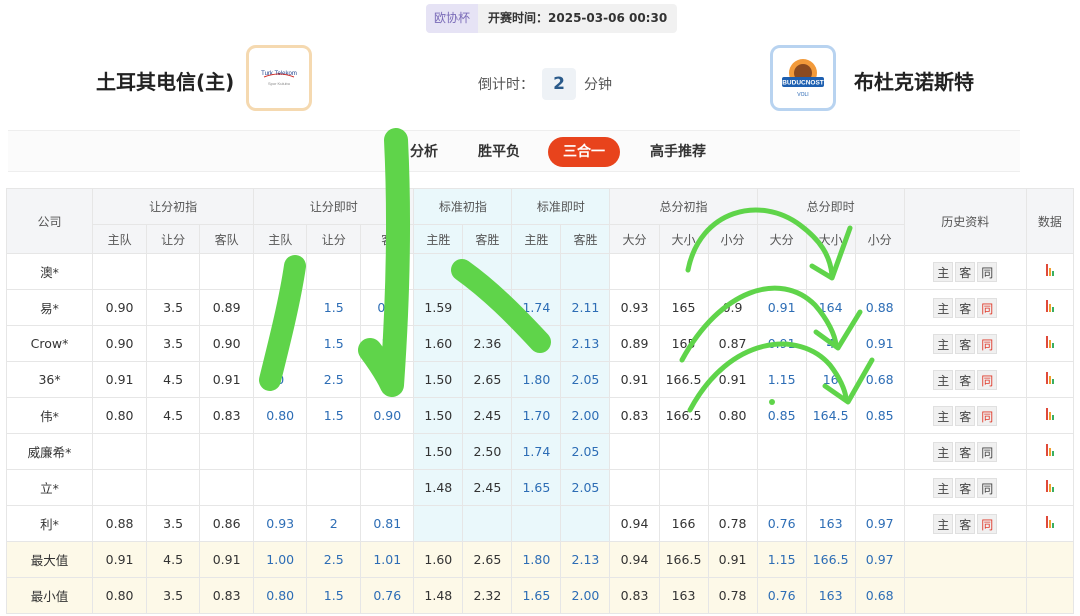 This screenshot has width=1080, height=616. What do you see at coordinates (49, 487) in the screenshot?
I see `company-name: 立*` at bounding box center [49, 487].